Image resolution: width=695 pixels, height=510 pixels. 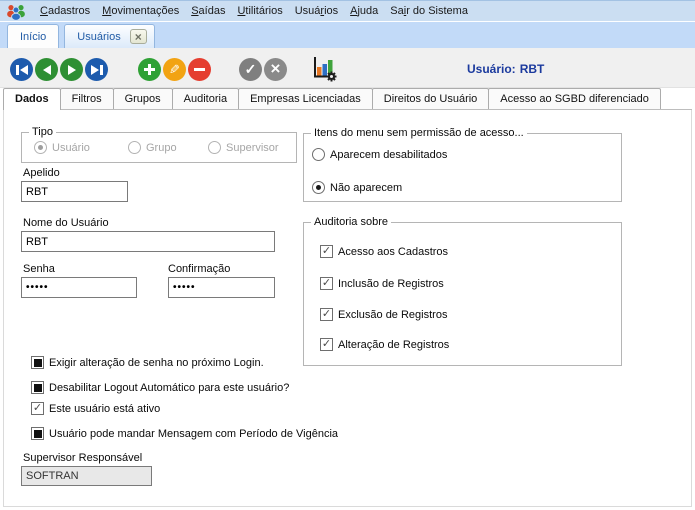 I want to click on apelido-label: Apelido, so click(x=41, y=173).